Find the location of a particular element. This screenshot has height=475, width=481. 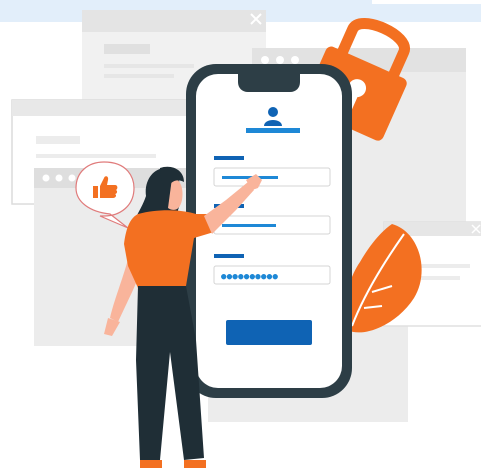

submit-button is located at coordinates (269, 332).